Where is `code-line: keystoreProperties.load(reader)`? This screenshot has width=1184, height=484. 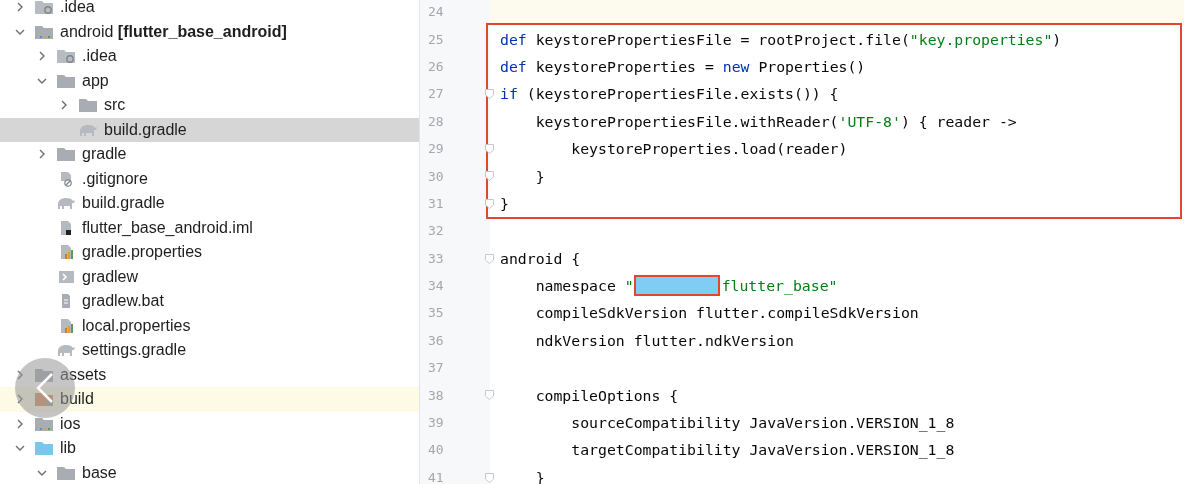 code-line: keystoreProperties.load(reader) is located at coordinates (709, 149).